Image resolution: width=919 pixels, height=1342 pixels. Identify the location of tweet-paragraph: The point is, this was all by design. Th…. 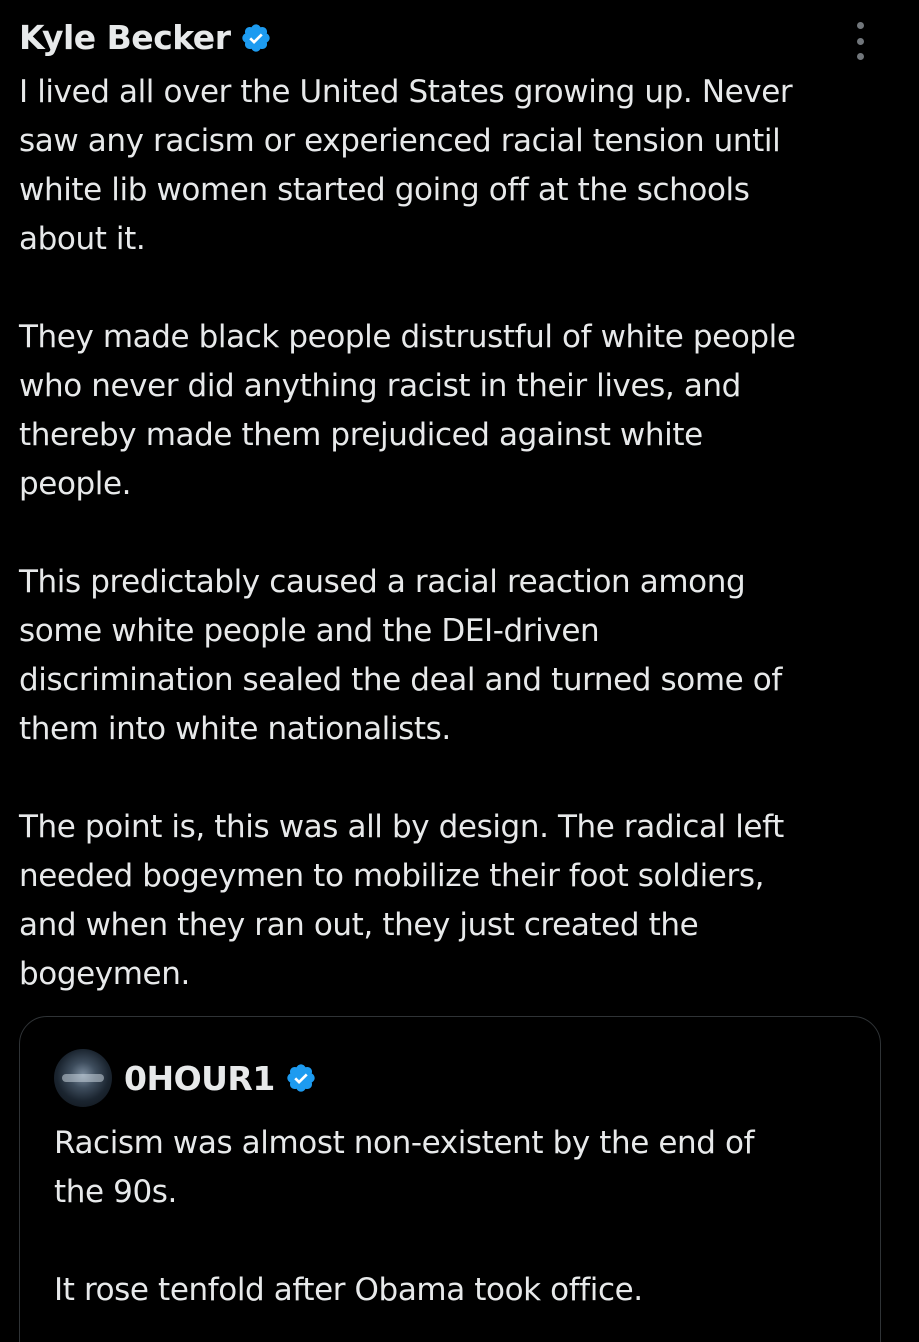
(449, 901).